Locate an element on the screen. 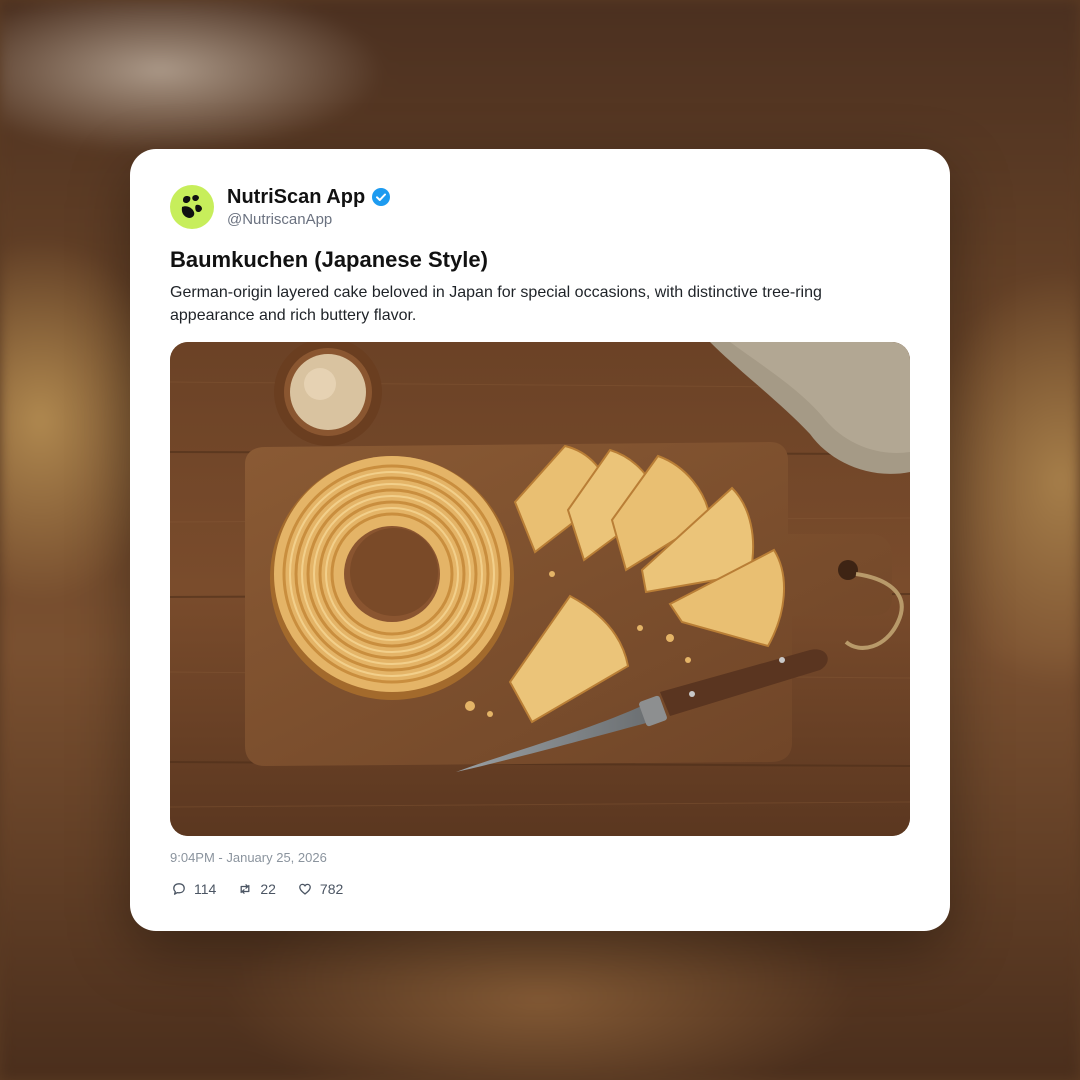  engagement-bar: 114 22 782 is located at coordinates (257, 889).